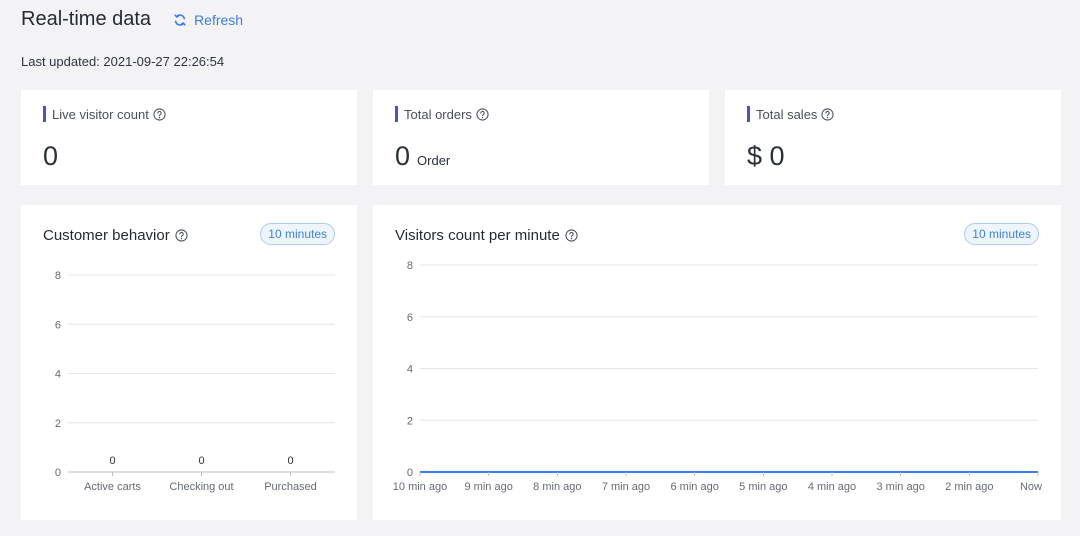 The width and height of the screenshot is (1080, 536). What do you see at coordinates (438, 114) in the screenshot?
I see `stat-label: Total orders` at bounding box center [438, 114].